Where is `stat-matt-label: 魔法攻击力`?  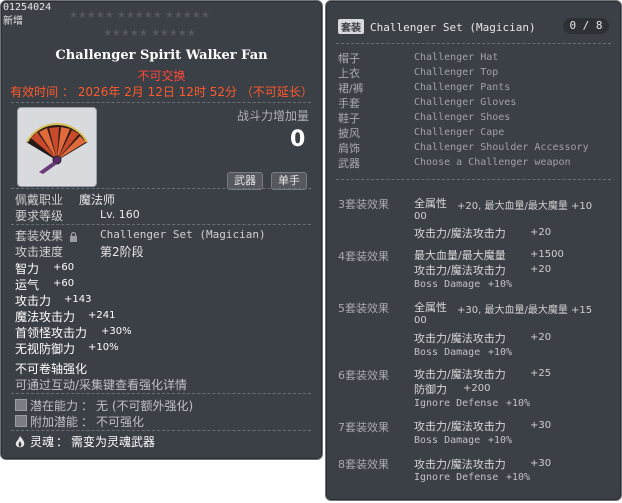
stat-matt-label: 魔法攻击力 is located at coordinates (45, 317).